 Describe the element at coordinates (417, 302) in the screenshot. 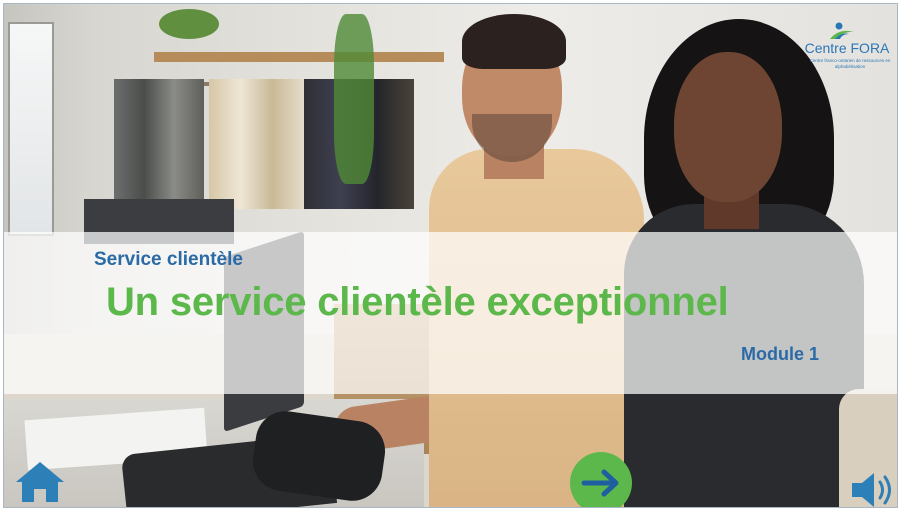

I see `slide-title: Un service clientèle exceptionnel` at that location.